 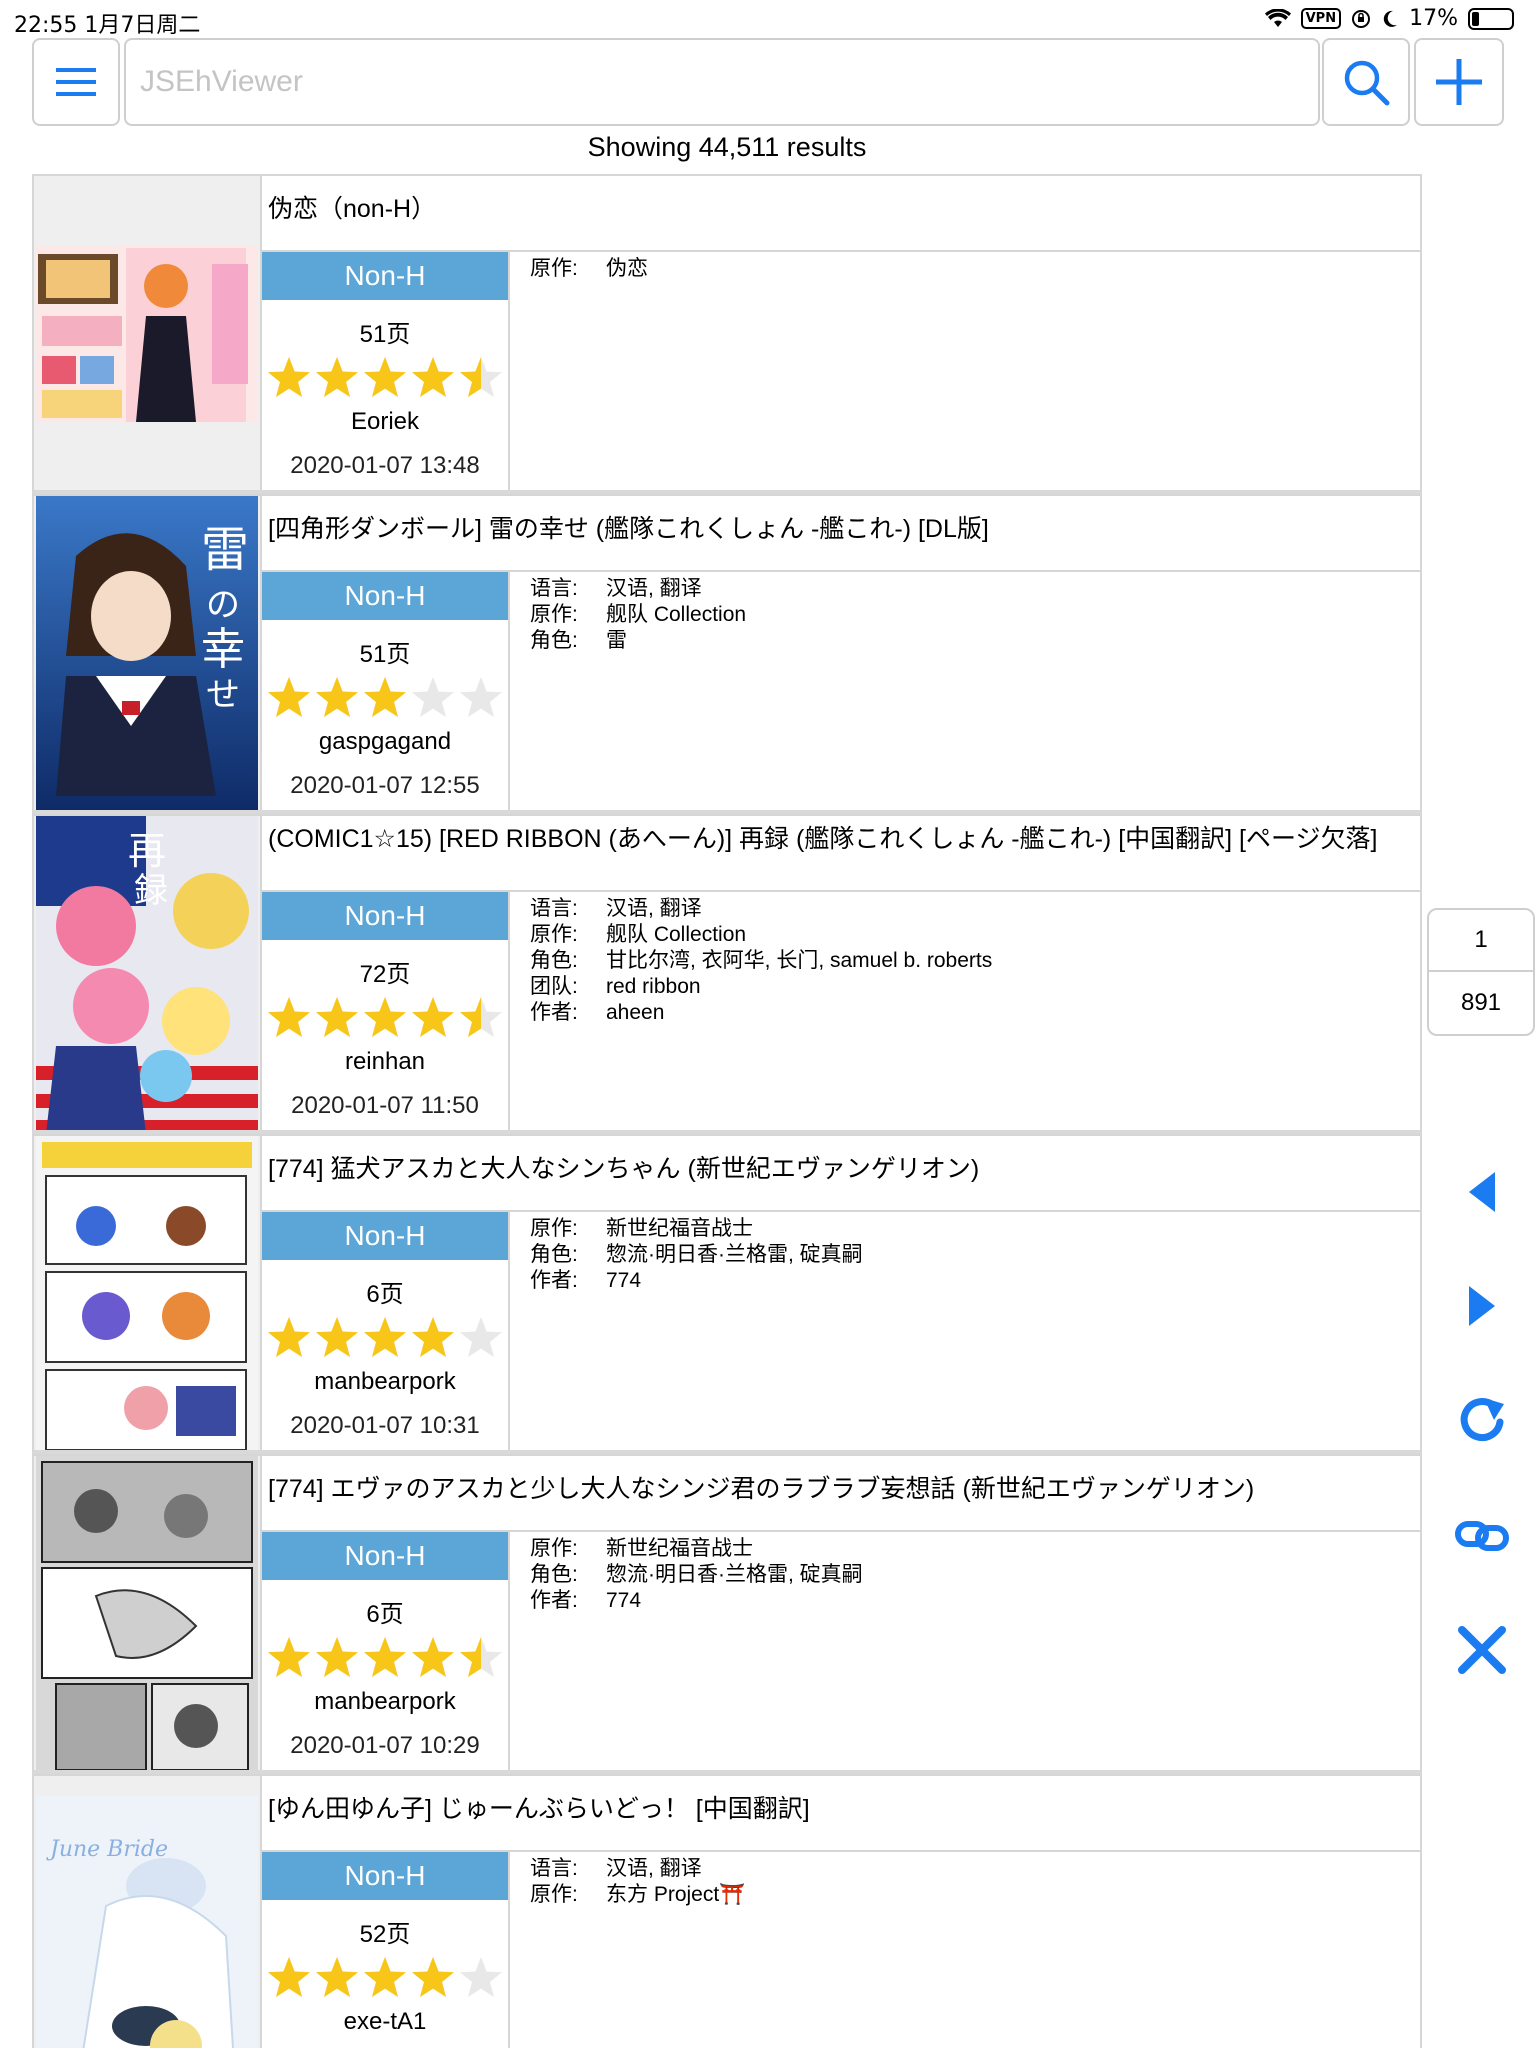 What do you see at coordinates (840, 1174) in the screenshot?
I see `gallery-title: [774] 猛犬アスカと大人なシンちゃん (新世紀エヴァンゲリオン)` at bounding box center [840, 1174].